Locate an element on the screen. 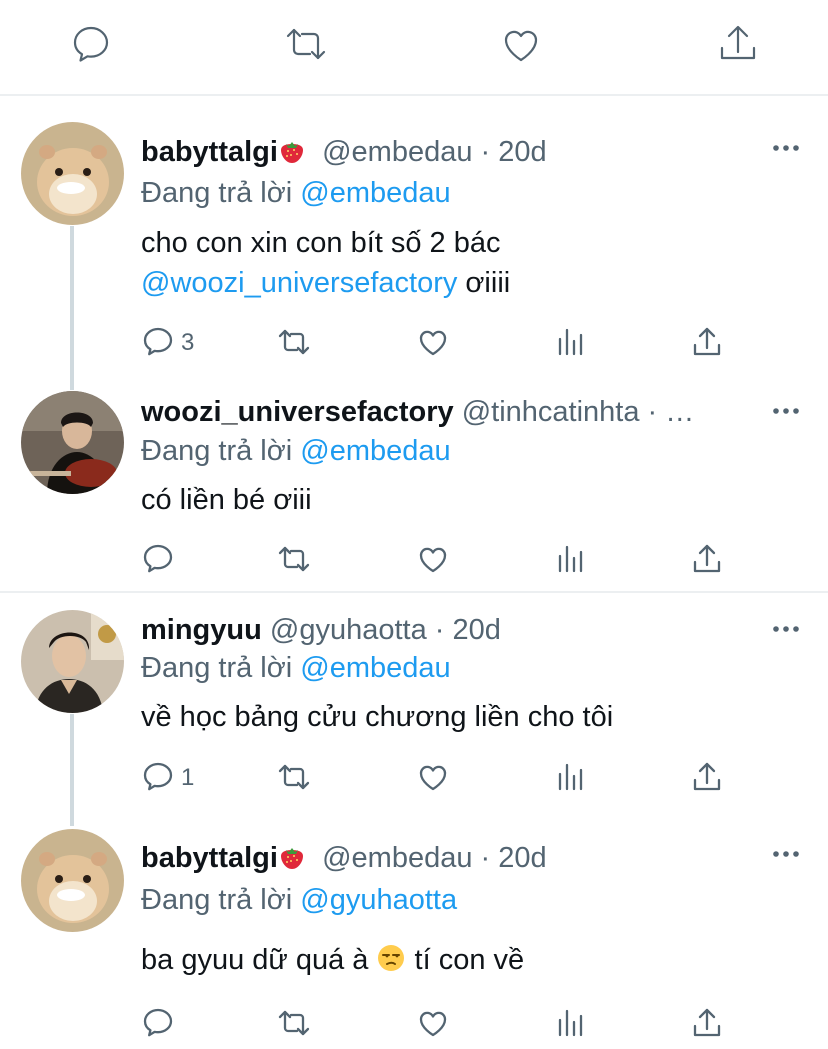 This screenshot has width=828, height=1049. replying-to-mention: @gyuhaotta is located at coordinates (378, 900).